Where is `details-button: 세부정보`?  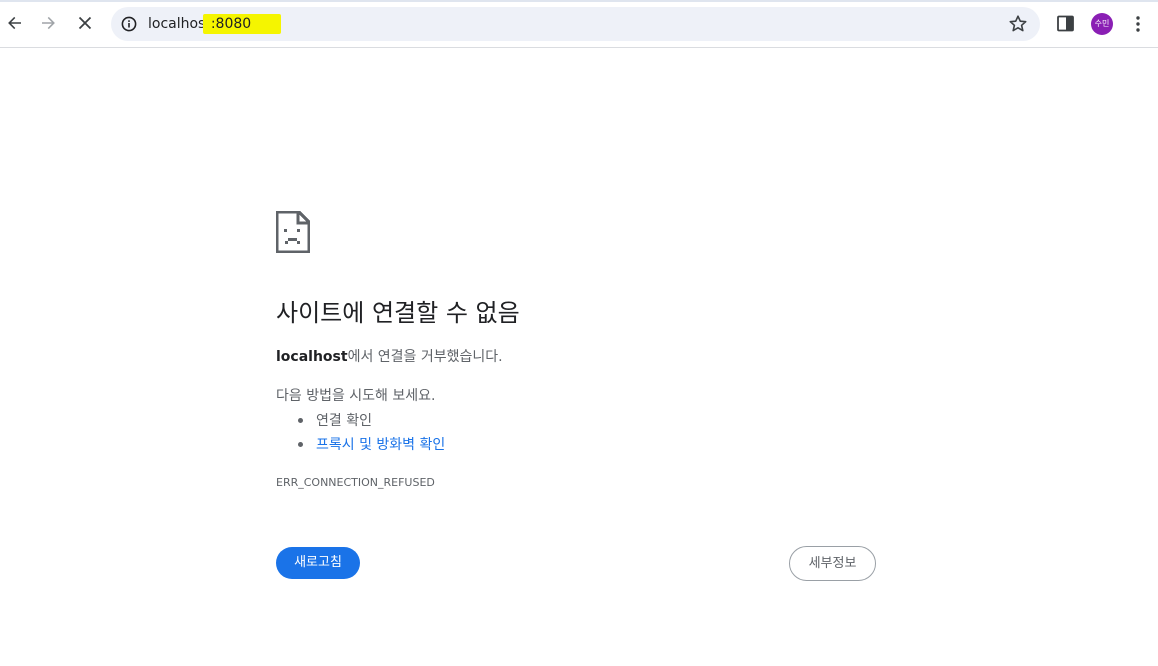
details-button: 세부정보 is located at coordinates (832, 563).